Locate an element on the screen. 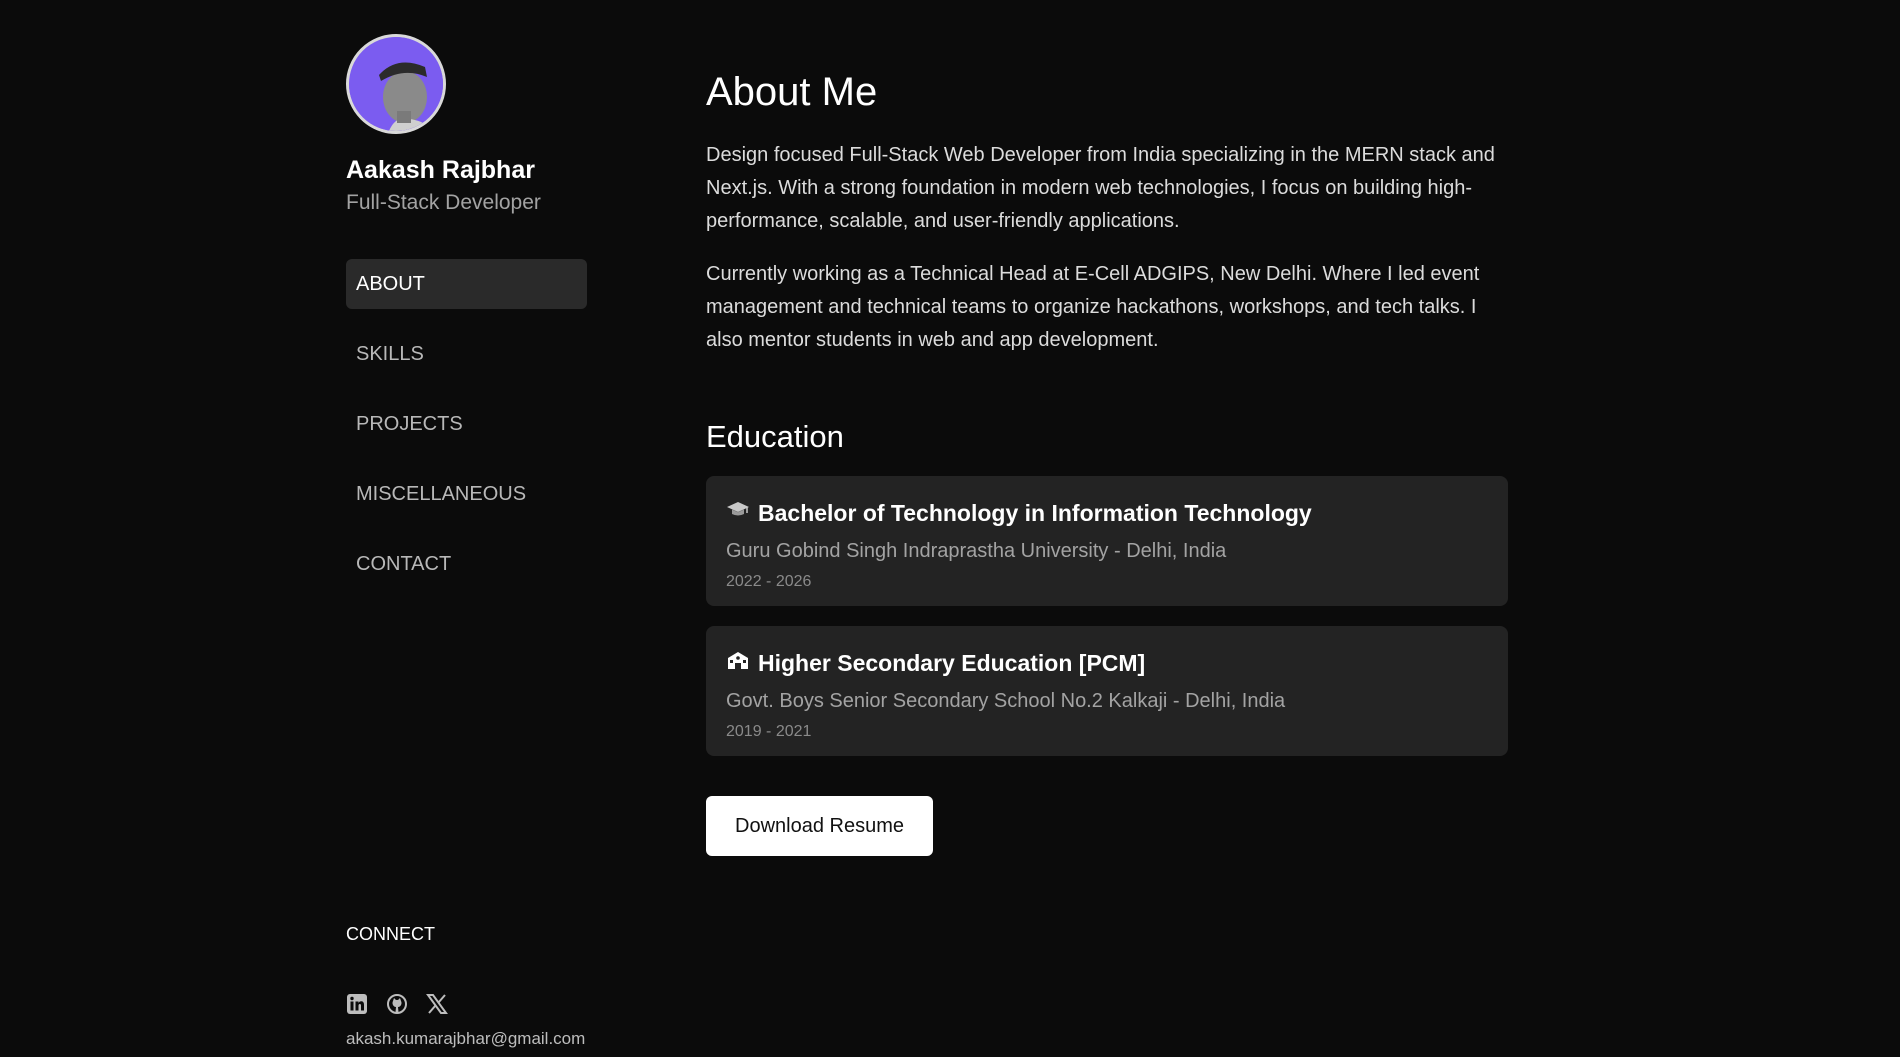  about-title: About Me is located at coordinates (792, 92).